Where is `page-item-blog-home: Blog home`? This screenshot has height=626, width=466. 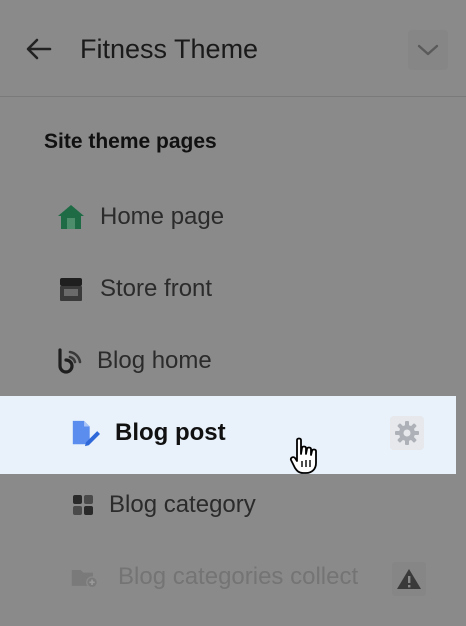 page-item-blog-home: Blog home is located at coordinates (233, 360).